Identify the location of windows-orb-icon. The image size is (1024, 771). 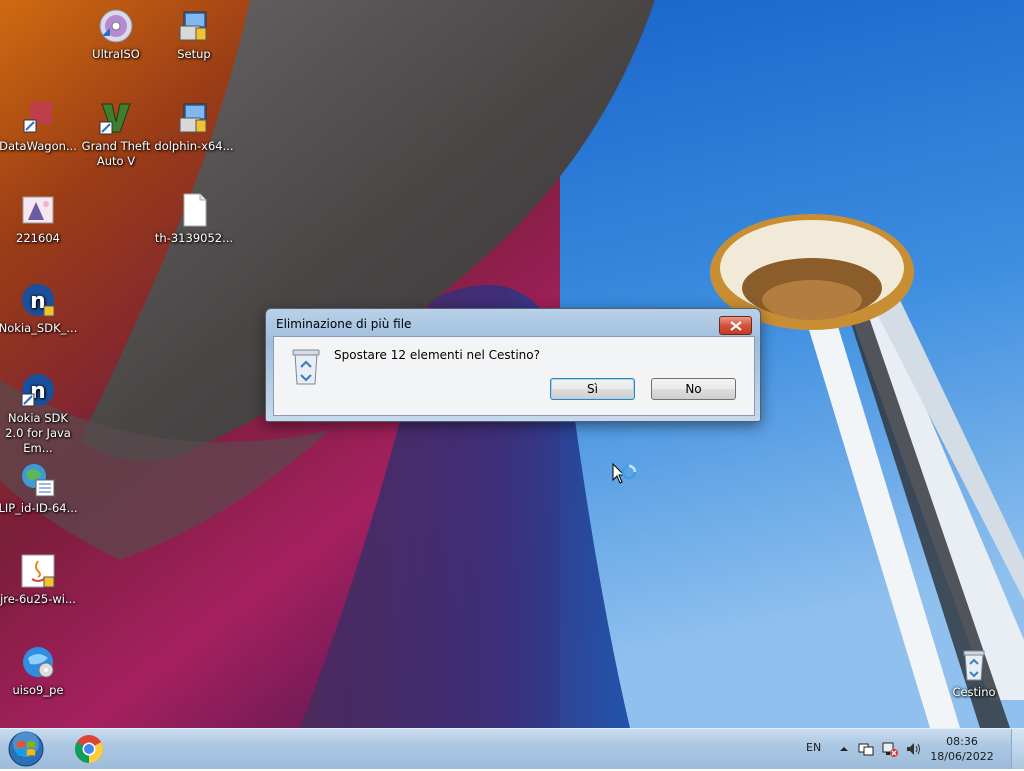
(26, 749).